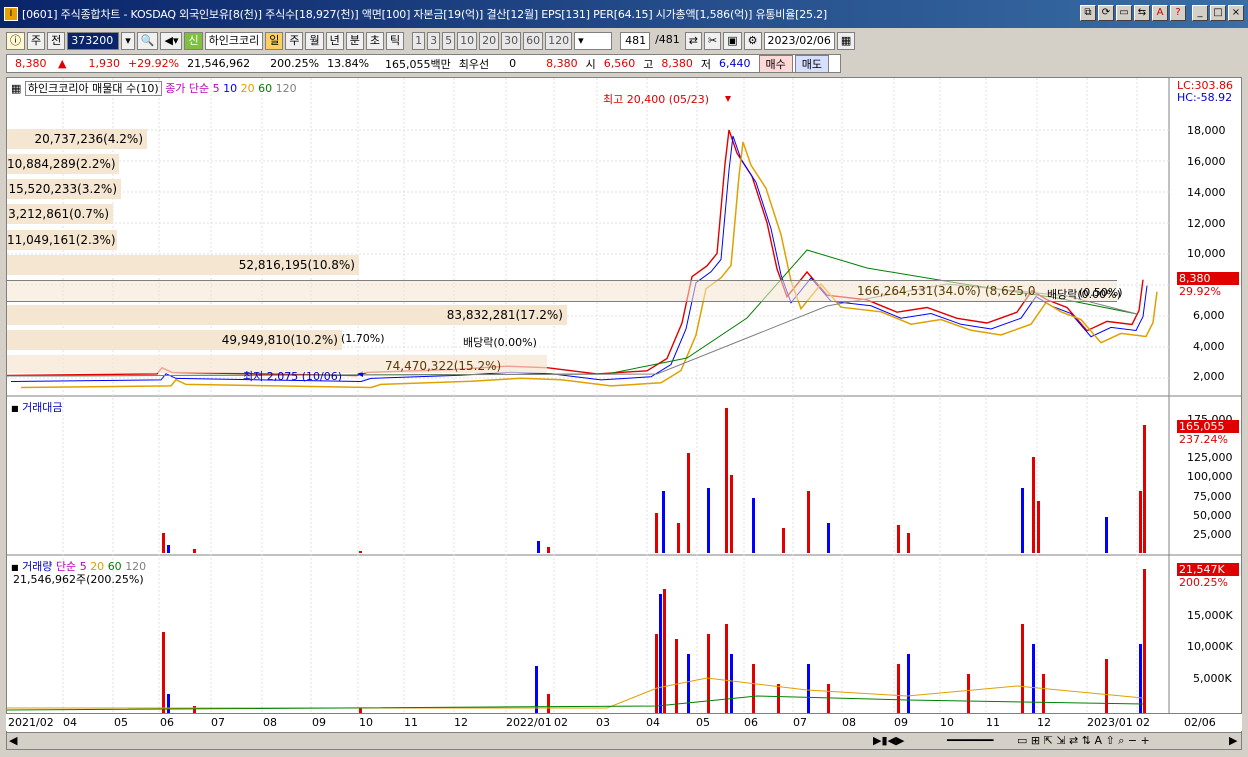 The width and height of the screenshot is (1248, 757). Describe the element at coordinates (36, 41) in the screenshot. I see `mode-select: 주` at that location.